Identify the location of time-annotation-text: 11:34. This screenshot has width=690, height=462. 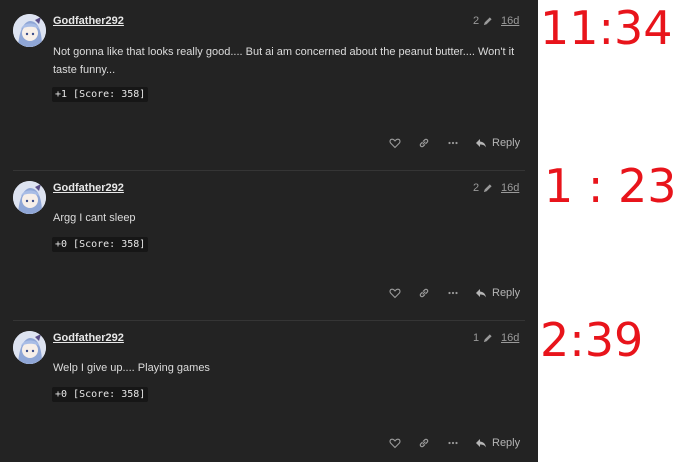
(606, 28).